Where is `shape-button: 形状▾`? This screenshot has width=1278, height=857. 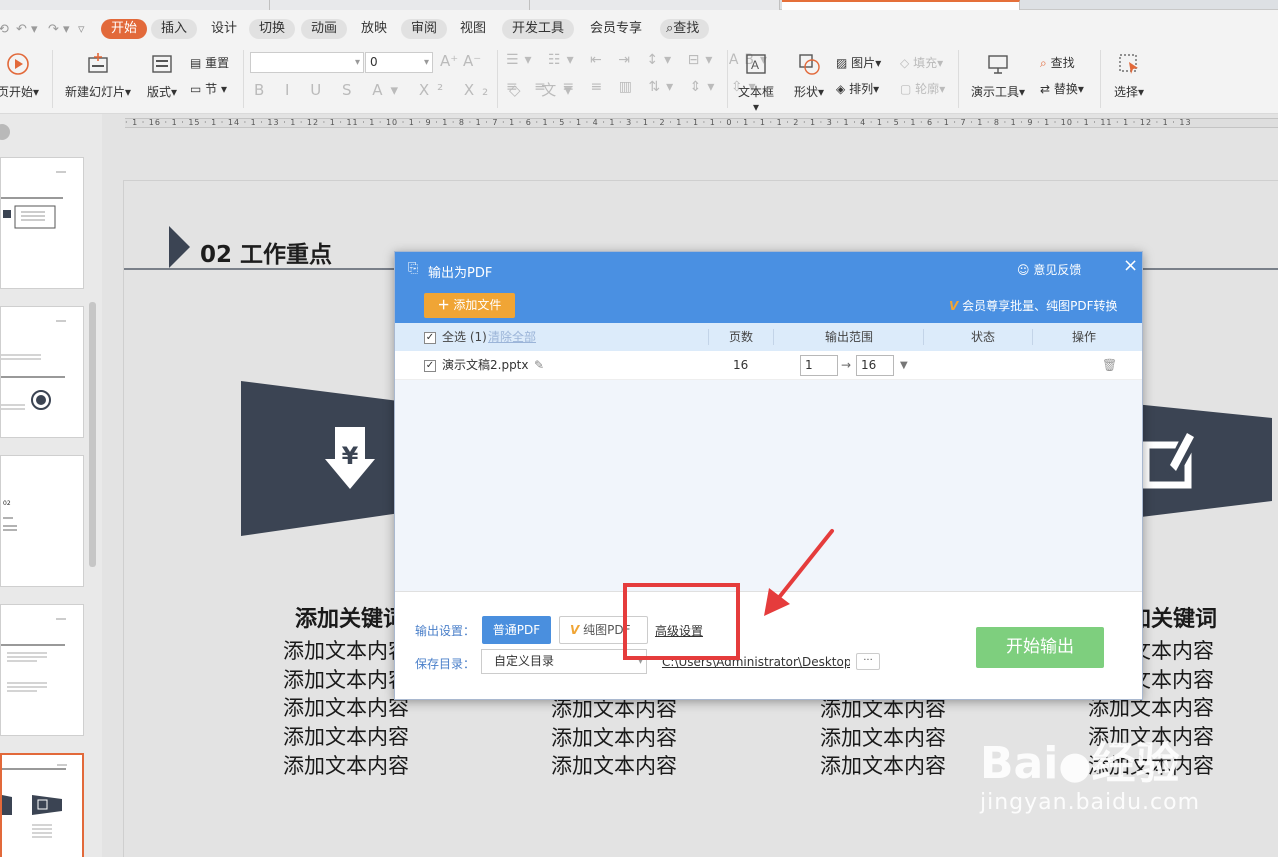
shape-button: 形状▾ is located at coordinates (809, 76).